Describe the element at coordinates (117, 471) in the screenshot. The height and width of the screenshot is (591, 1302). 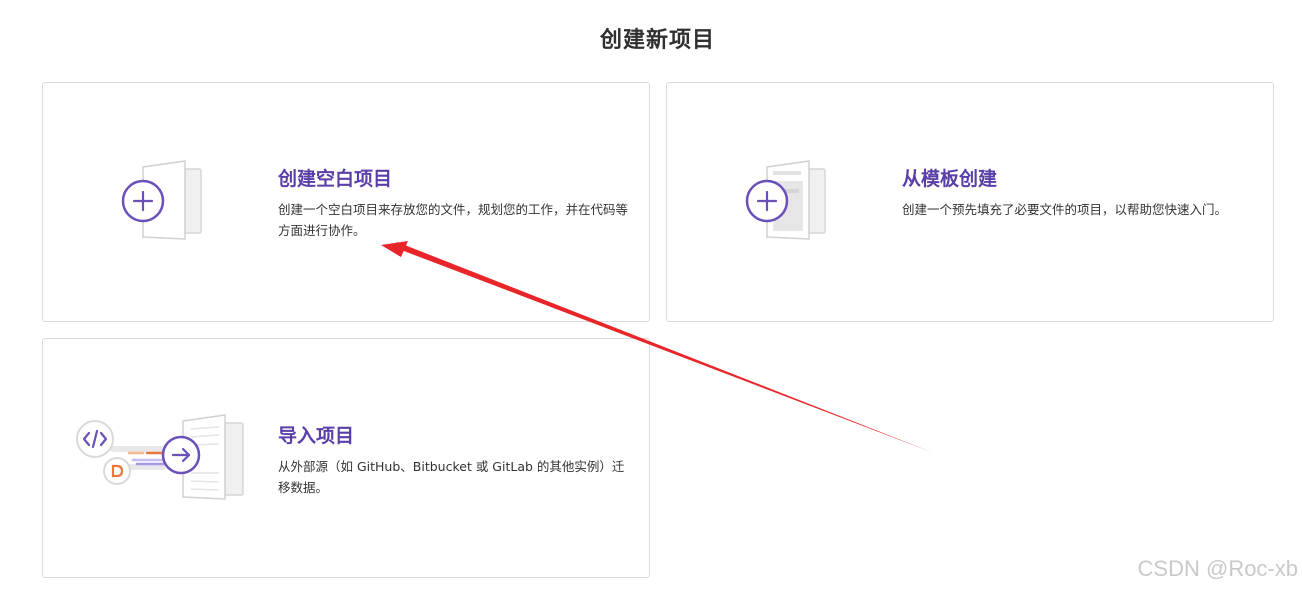
I see `gitlab-source-icon` at that location.